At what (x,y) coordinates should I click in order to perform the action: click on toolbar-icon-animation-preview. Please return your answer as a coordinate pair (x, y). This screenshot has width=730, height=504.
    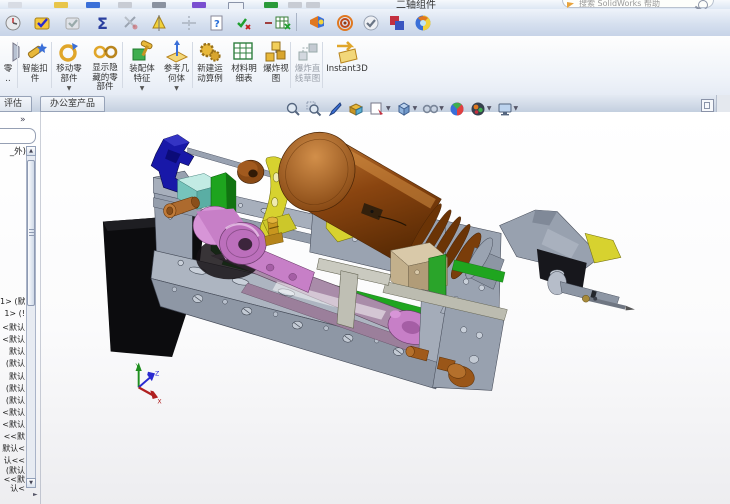
    Looking at the image, I should click on (317, 22).